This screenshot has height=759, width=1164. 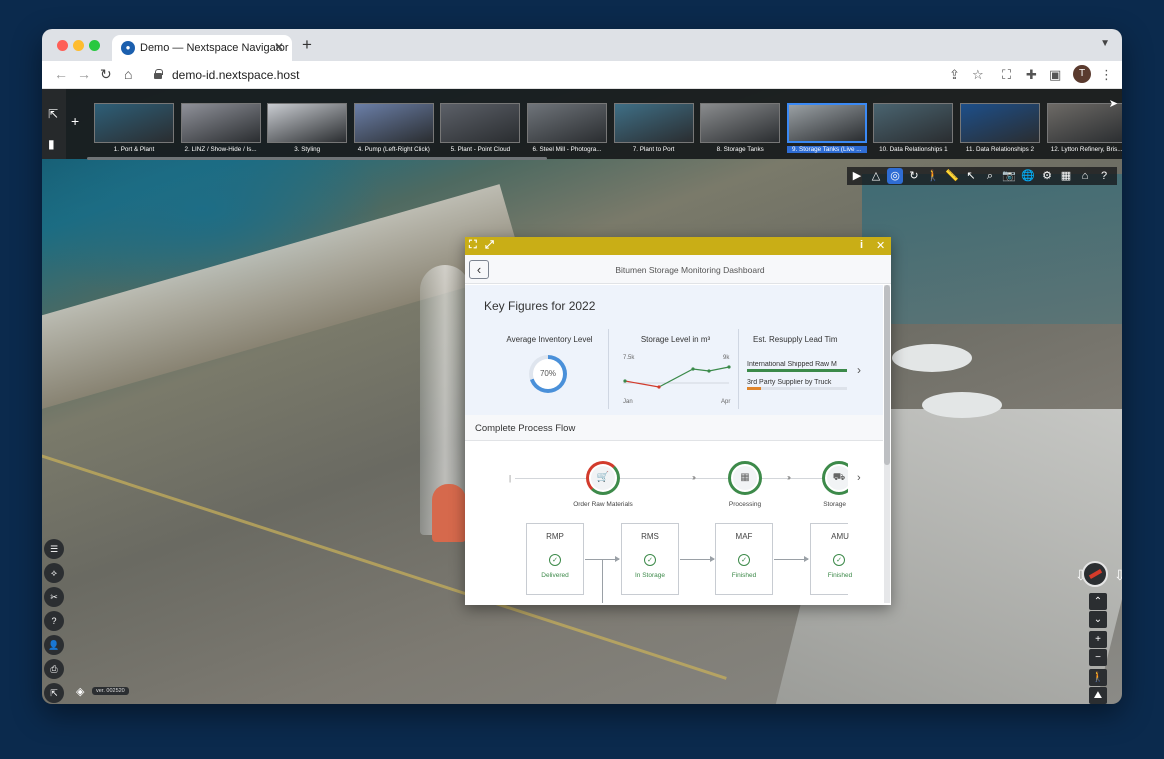 What do you see at coordinates (134, 129) in the screenshot?
I see `scene-thumbnail: 1. Port & Plant` at bounding box center [134, 129].